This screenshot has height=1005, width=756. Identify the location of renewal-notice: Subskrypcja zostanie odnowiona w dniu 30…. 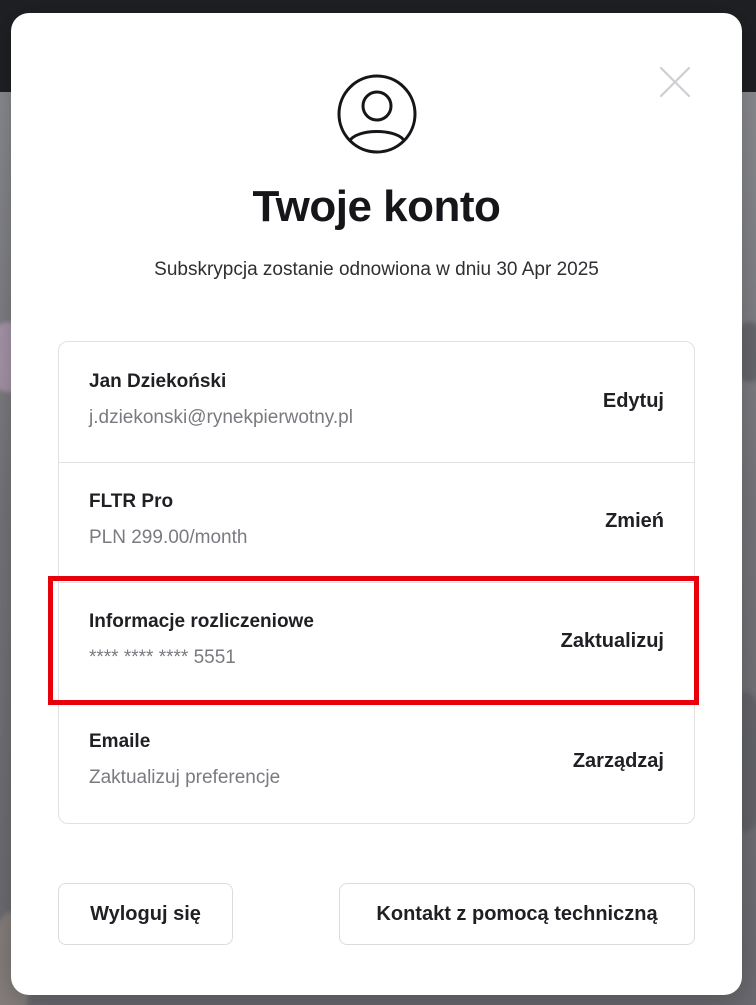
(376, 269).